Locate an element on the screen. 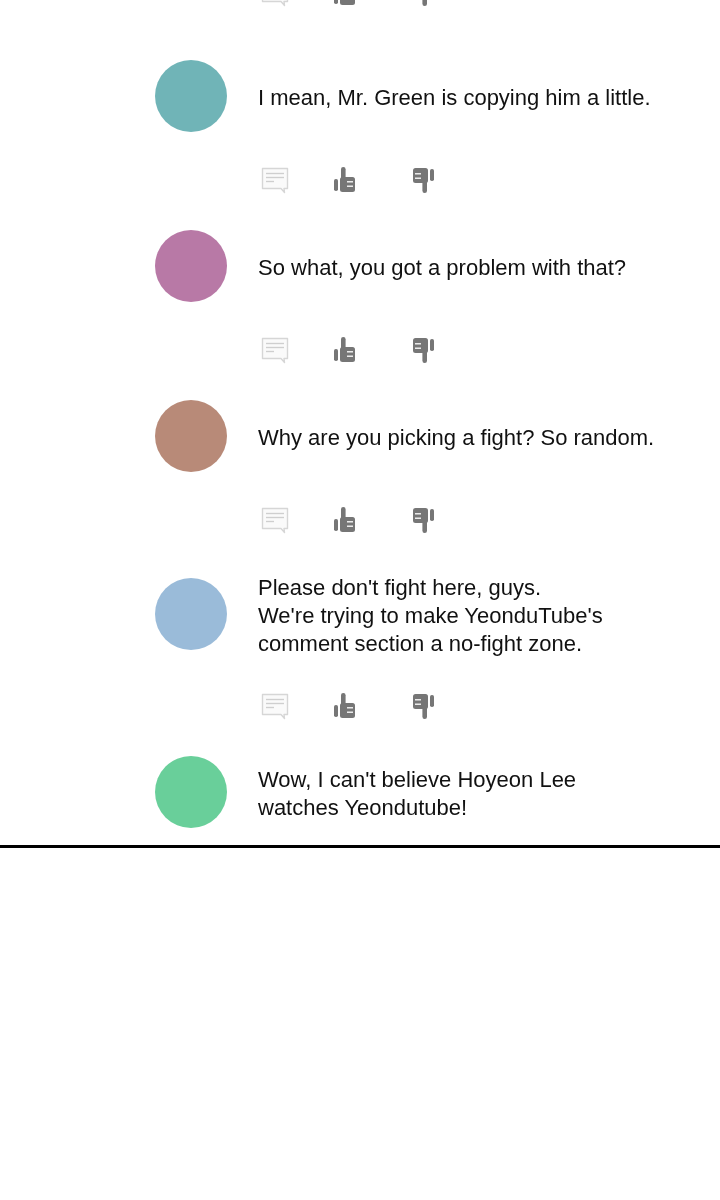 The height and width of the screenshot is (1200, 720). comment-text: I mean, Mr. Green is copying him a little. is located at coordinates (454, 98).